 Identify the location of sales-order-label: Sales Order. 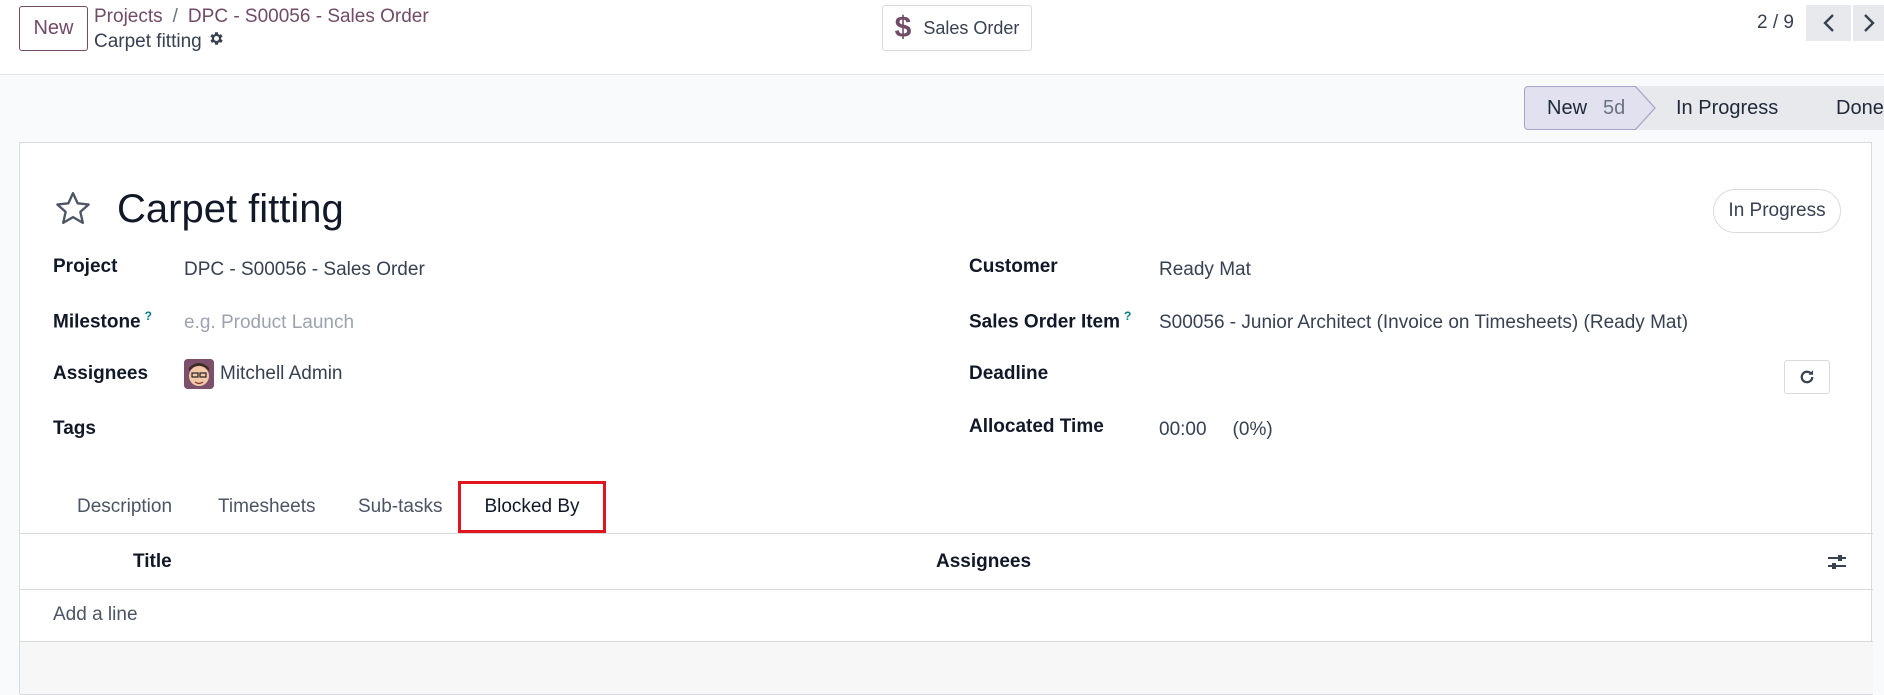
(971, 27).